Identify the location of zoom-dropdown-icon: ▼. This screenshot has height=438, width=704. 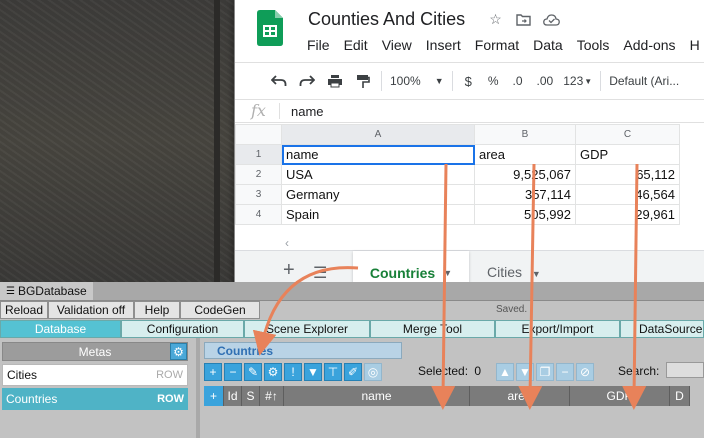
(439, 81).